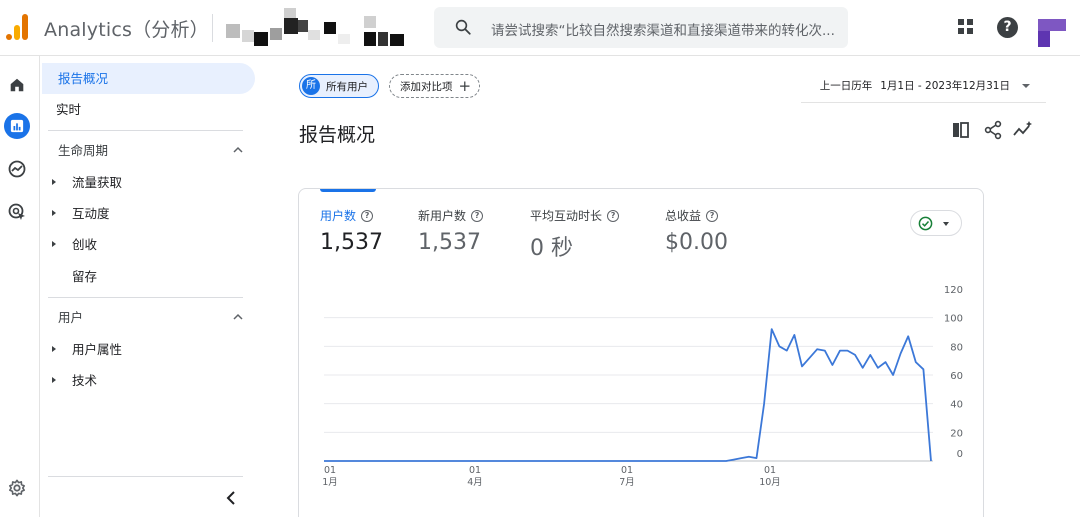  I want to click on x-tick-label: 7月, so click(627, 482).